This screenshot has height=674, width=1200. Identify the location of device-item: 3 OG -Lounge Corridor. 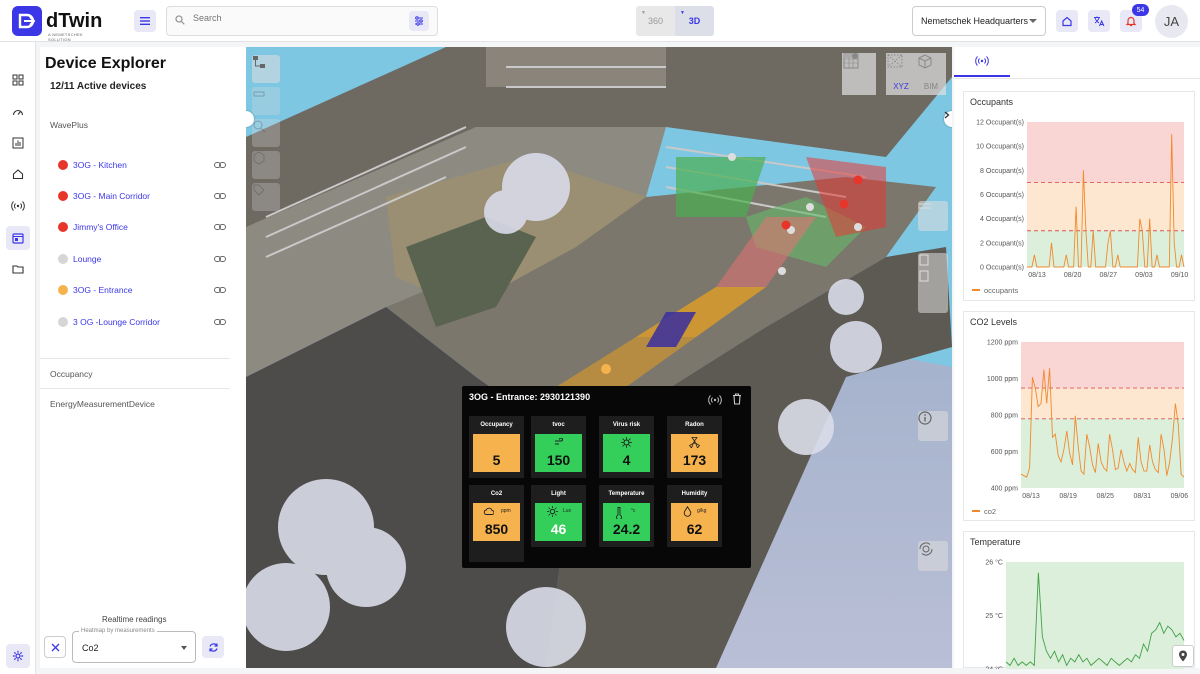
(142, 322).